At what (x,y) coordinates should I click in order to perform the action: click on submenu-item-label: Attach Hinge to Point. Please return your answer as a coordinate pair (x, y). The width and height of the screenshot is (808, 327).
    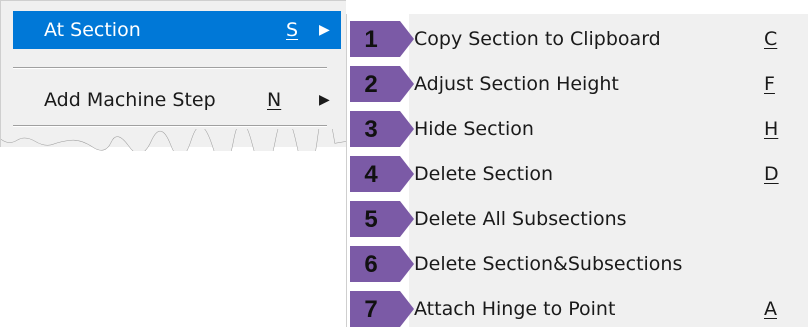
    Looking at the image, I should click on (515, 309).